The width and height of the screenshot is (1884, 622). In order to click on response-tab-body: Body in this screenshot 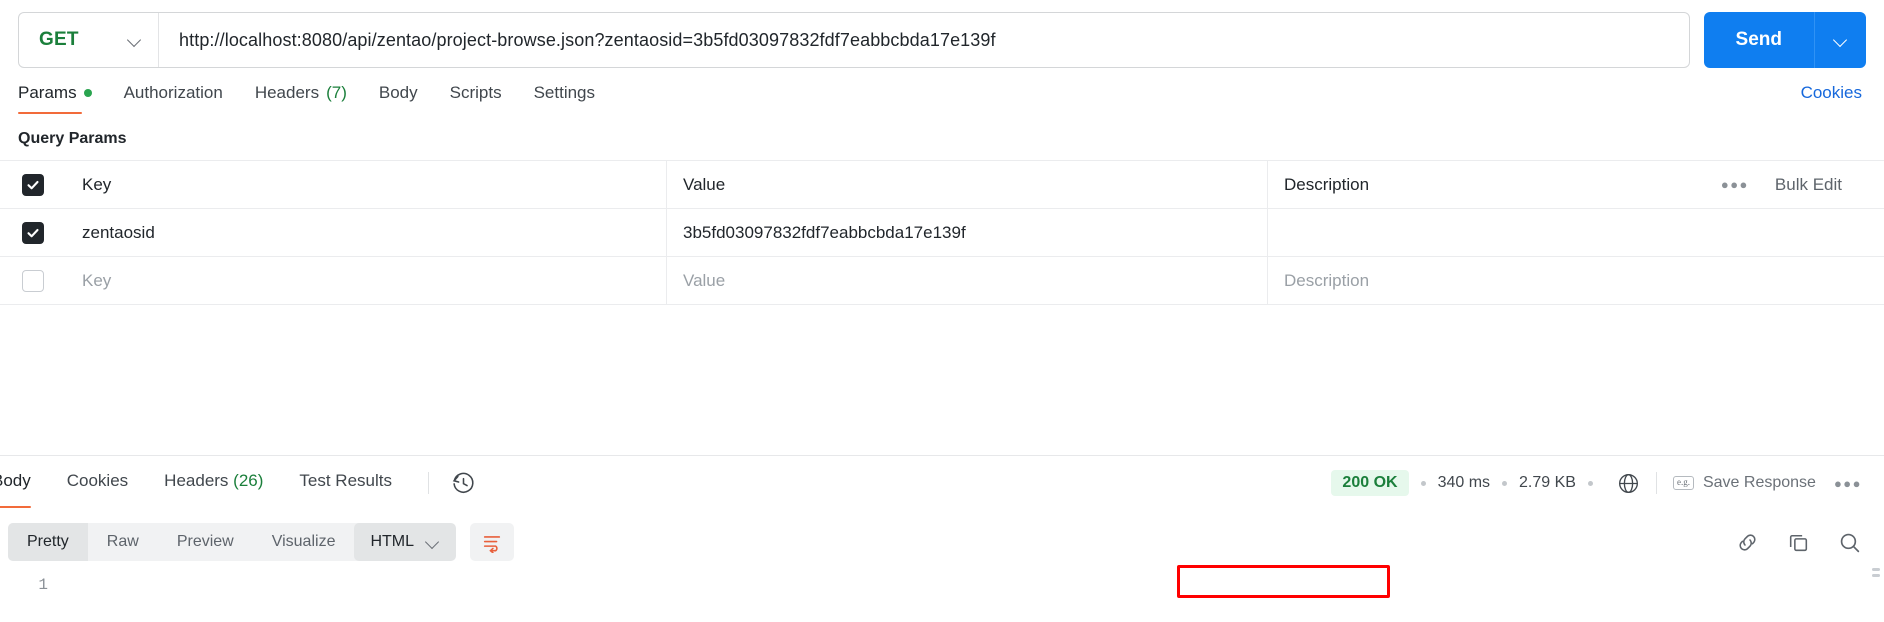, I will do `click(15, 489)`.